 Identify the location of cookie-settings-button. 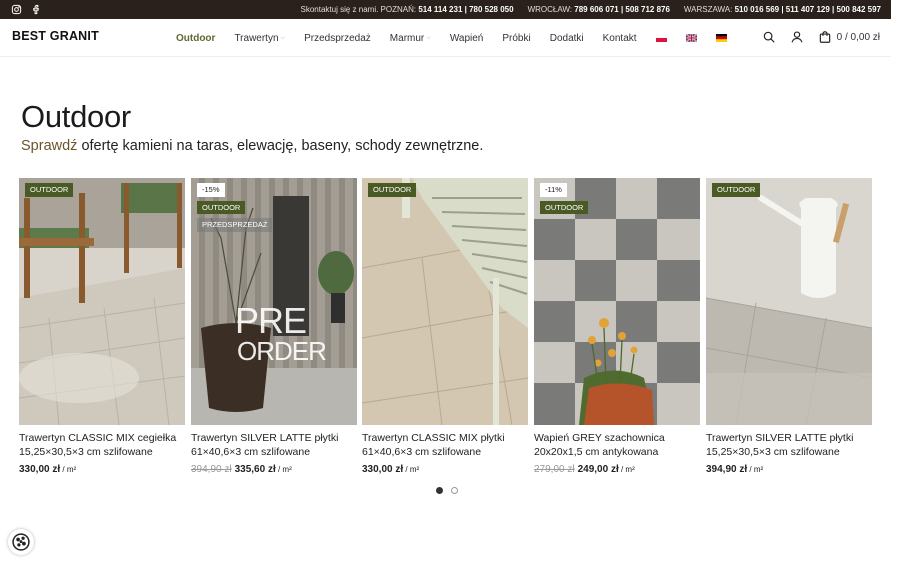
(21, 542).